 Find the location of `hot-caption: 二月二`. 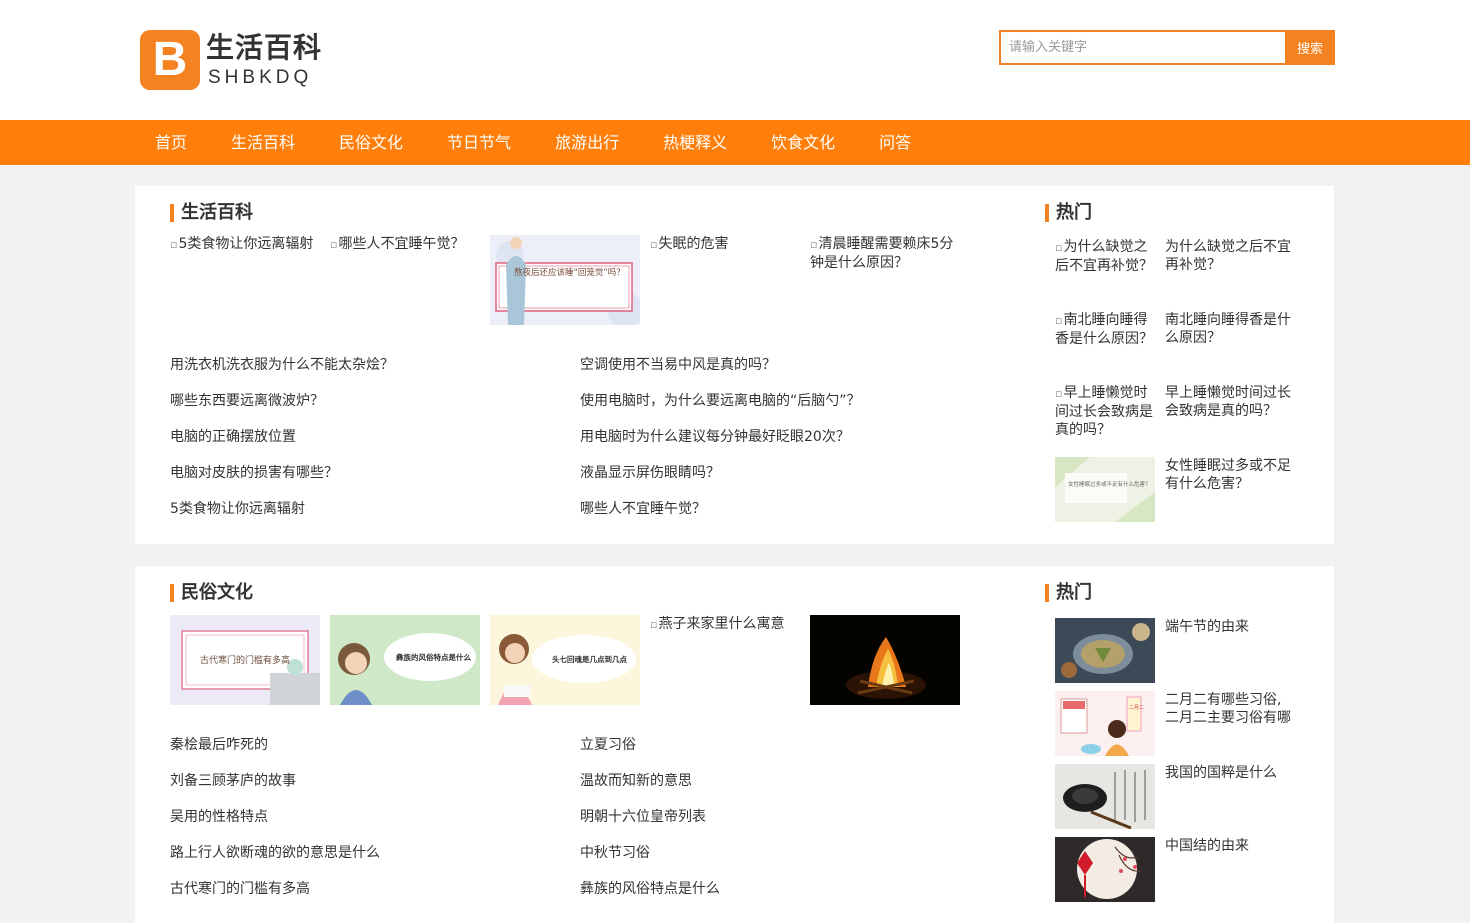

hot-caption: 二月二 is located at coordinates (1136, 708).